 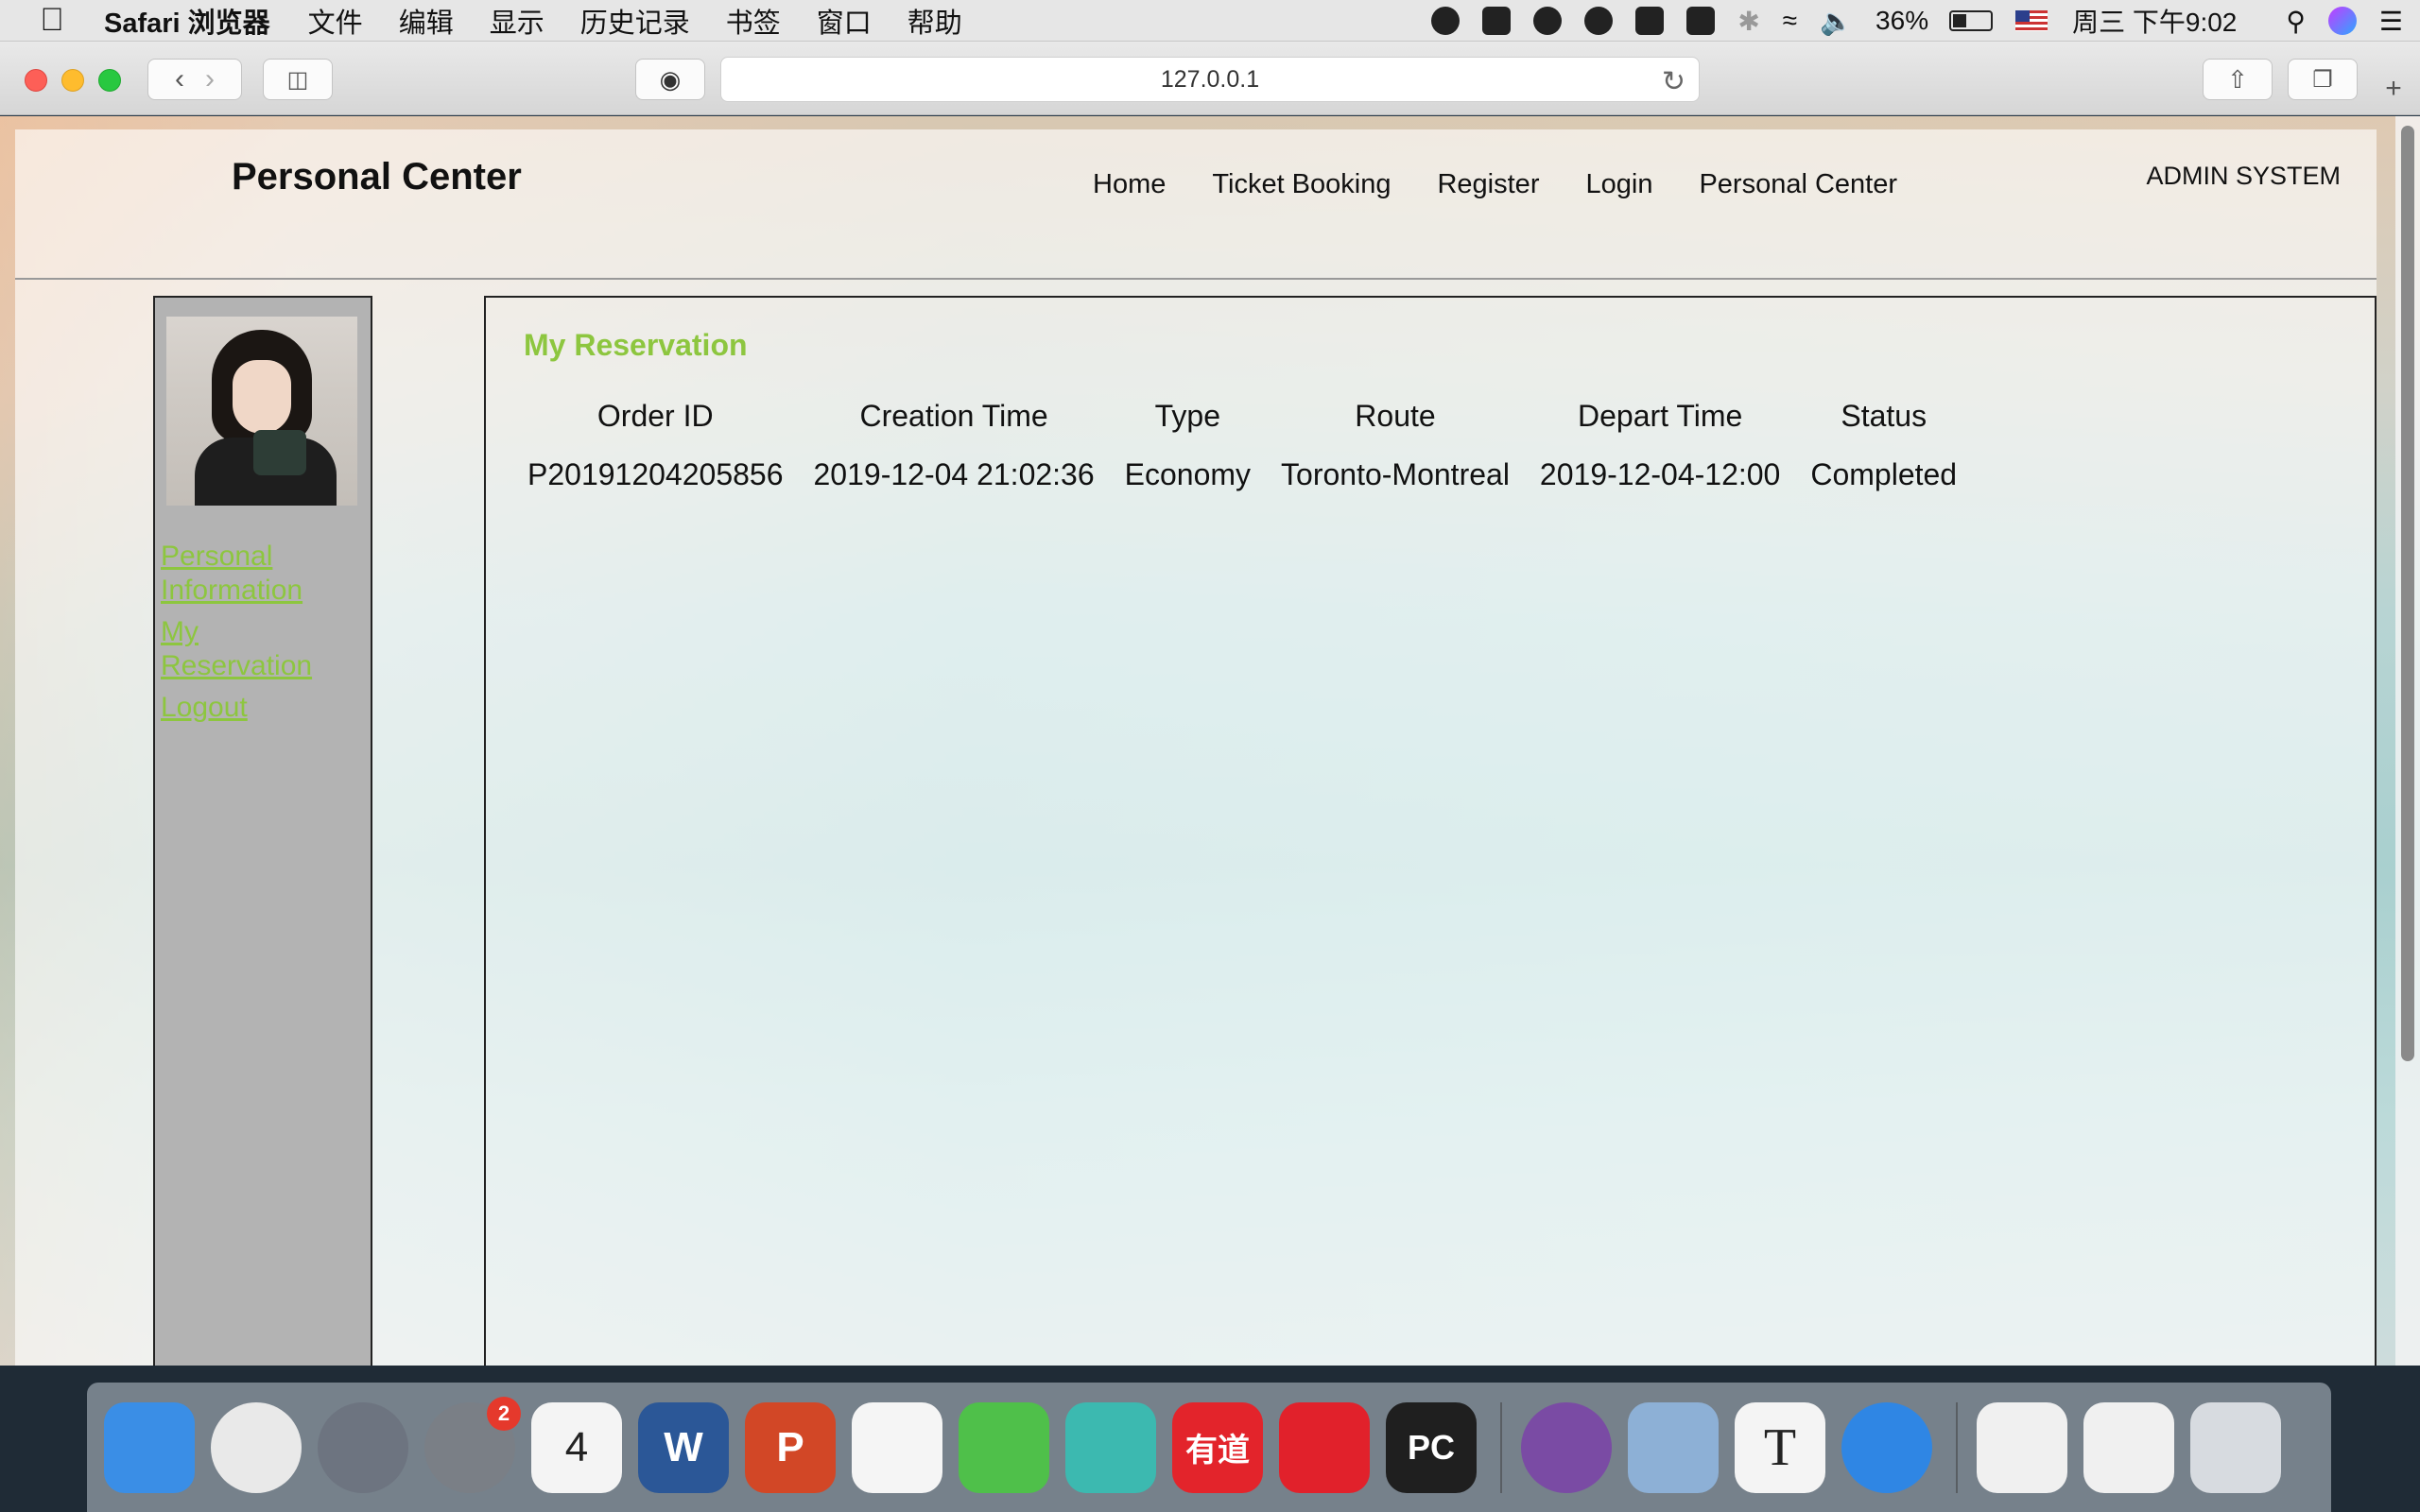 I want to click on avatar, so click(x=261, y=411).